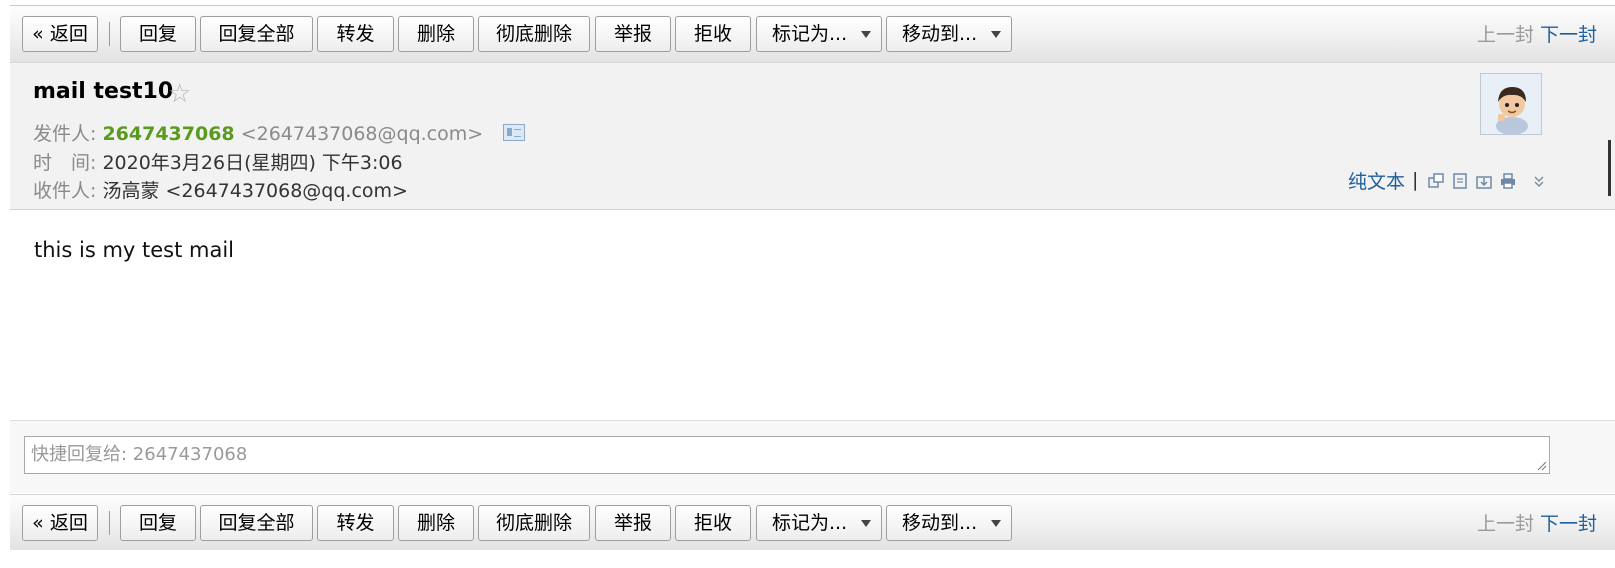  I want to click on sender-name: 2647437068, so click(168, 134).